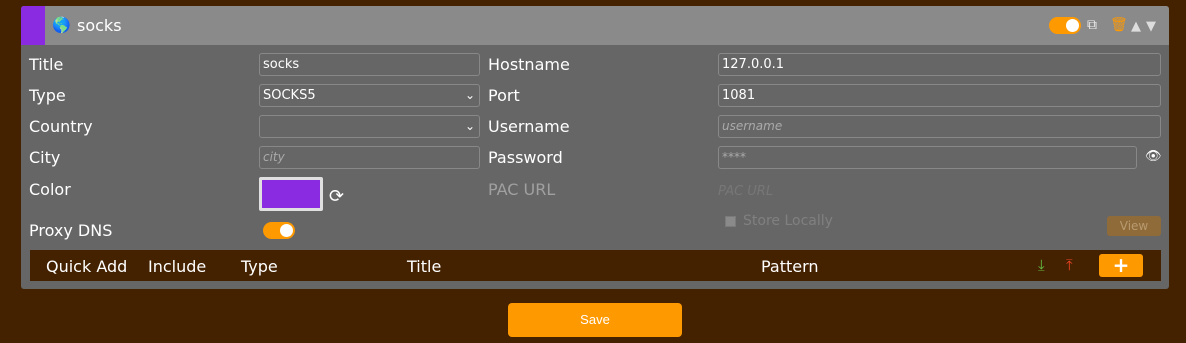 This screenshot has height=343, width=1186. What do you see at coordinates (522, 189) in the screenshot?
I see `pac-url-label: PAC URL` at bounding box center [522, 189].